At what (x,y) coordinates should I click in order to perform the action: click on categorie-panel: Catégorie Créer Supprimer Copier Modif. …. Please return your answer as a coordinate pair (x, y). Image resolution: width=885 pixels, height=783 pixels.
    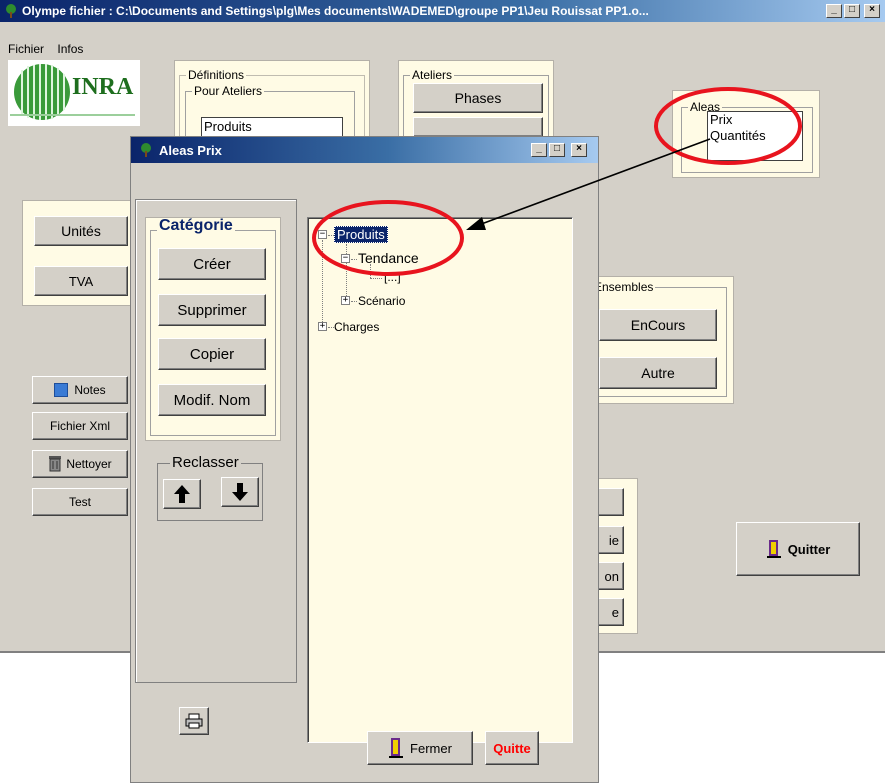
    Looking at the image, I should click on (213, 329).